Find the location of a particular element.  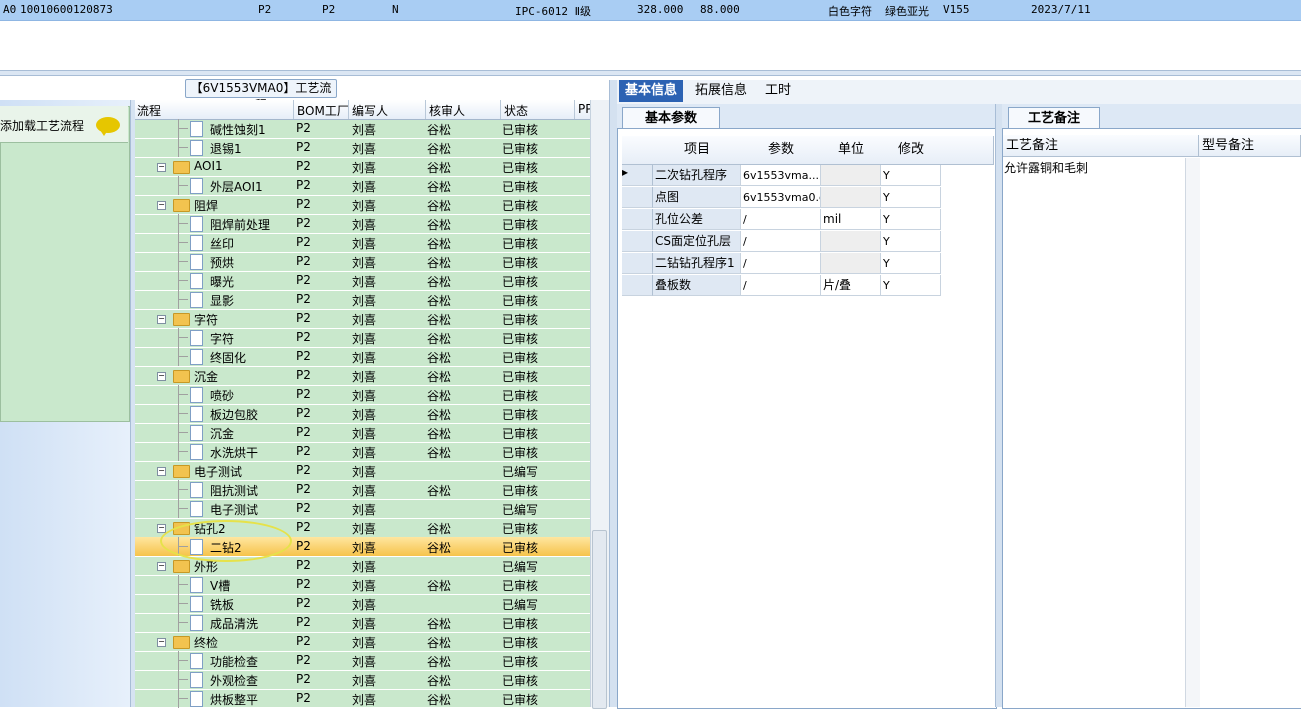

tree-row: 成品清洗 P2 刘喜 谷松 已审核 is located at coordinates (362, 623).